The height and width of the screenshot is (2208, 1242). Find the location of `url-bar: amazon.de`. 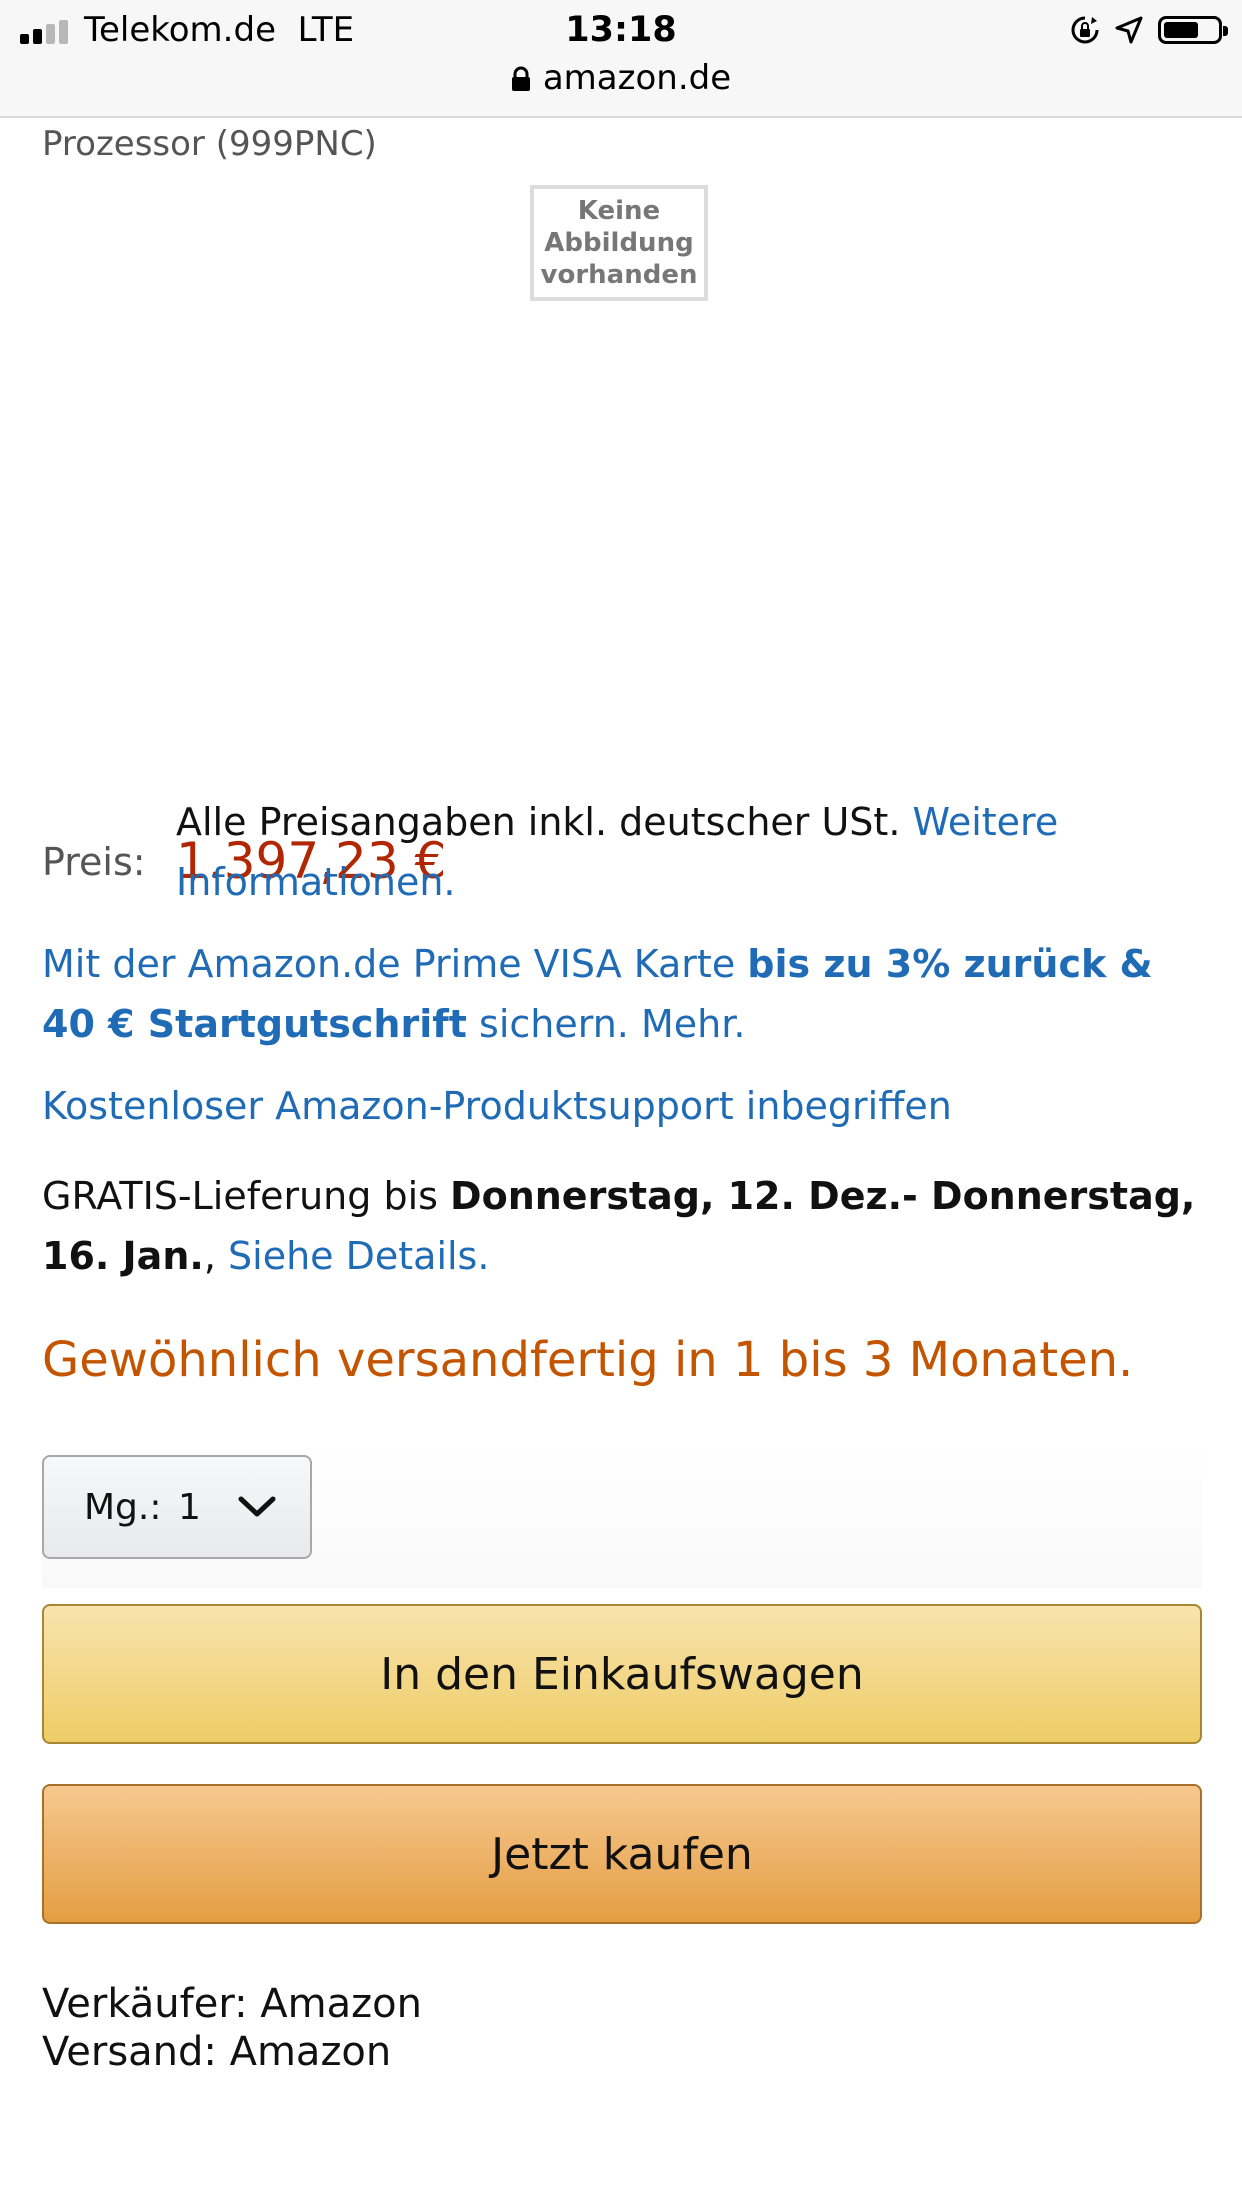

url-bar: amazon.de is located at coordinates (621, 78).